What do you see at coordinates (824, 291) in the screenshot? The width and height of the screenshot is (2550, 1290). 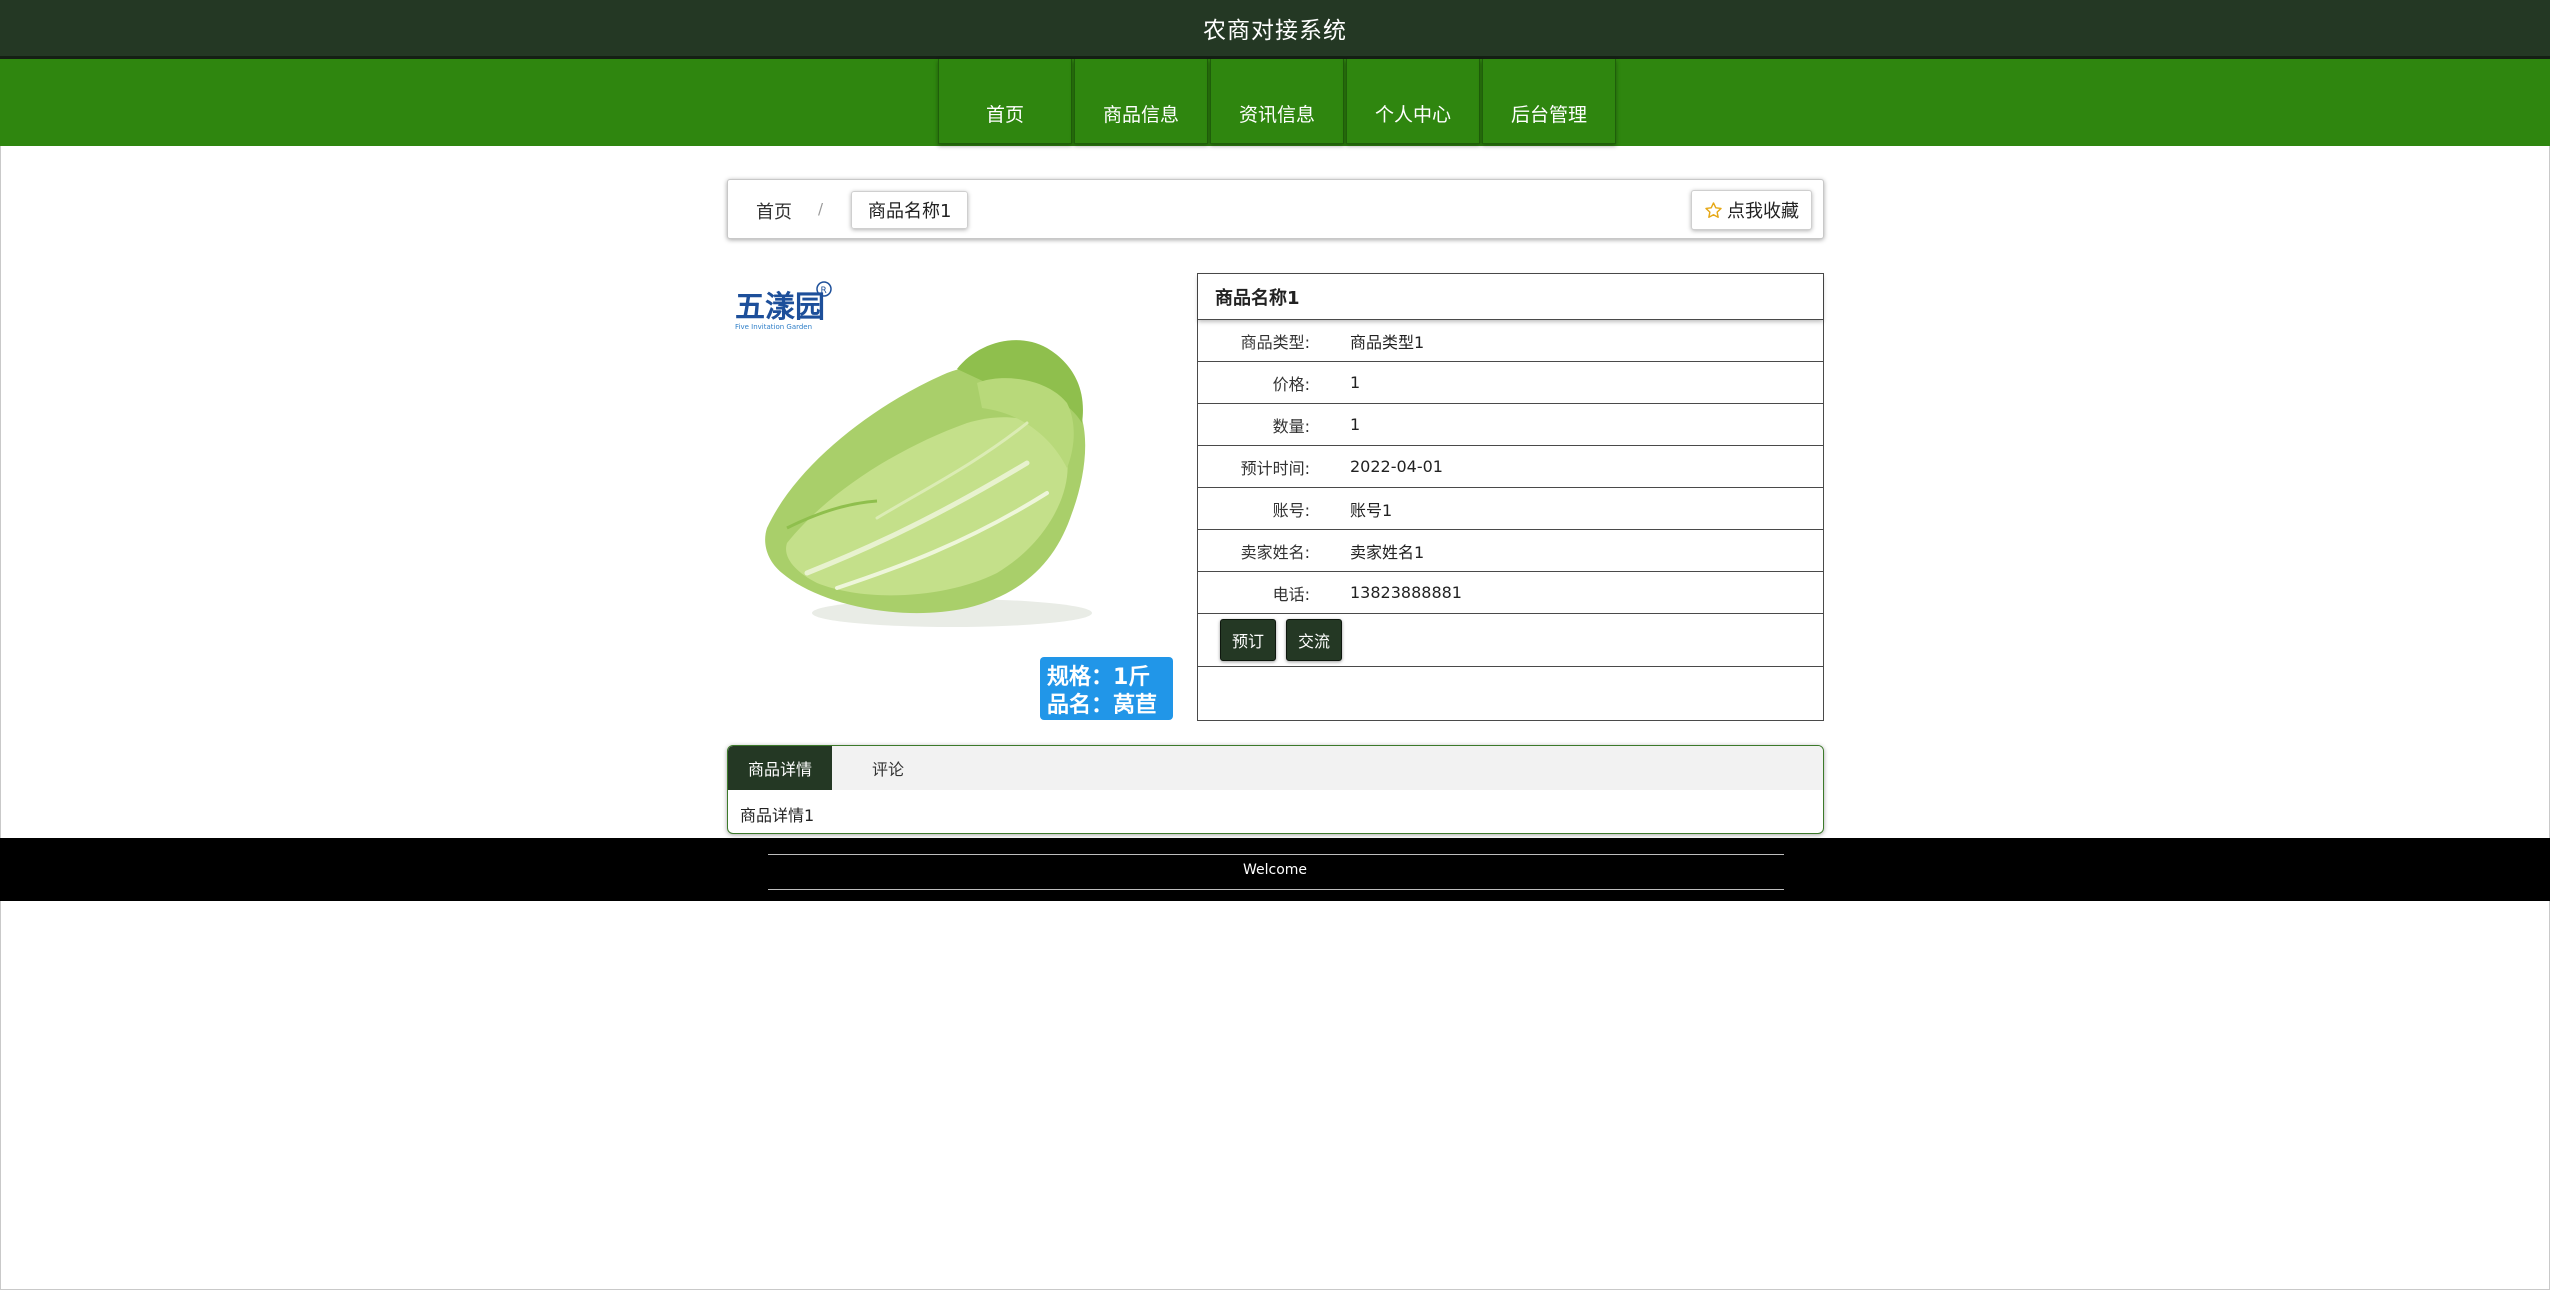 I see `svg-text: R` at bounding box center [824, 291].